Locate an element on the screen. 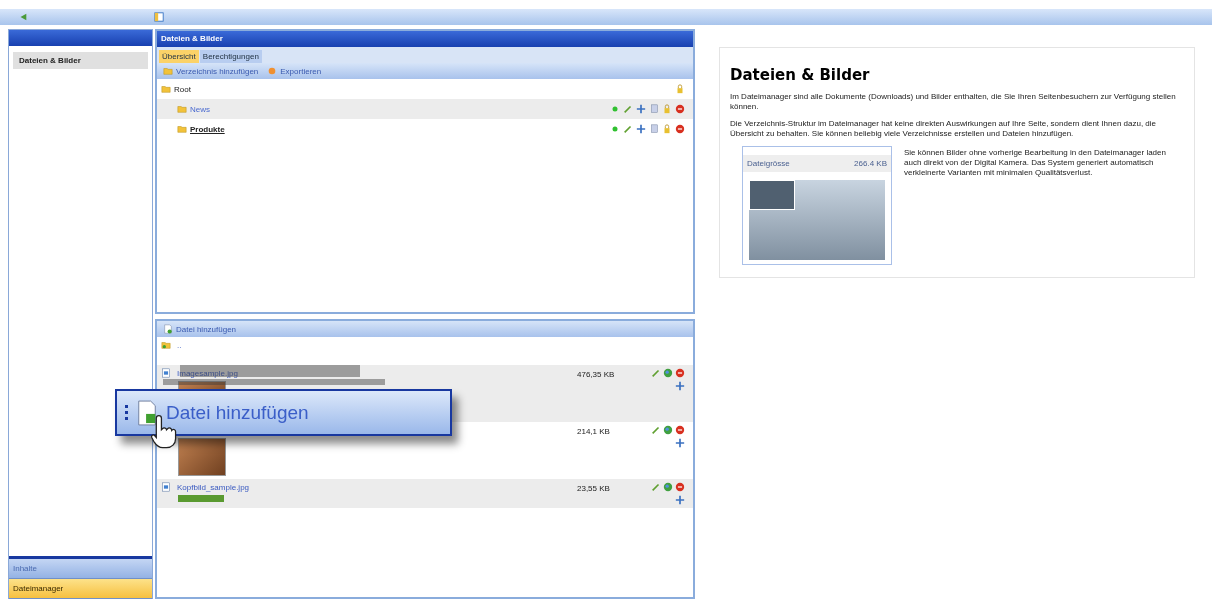  file-name-link: .. is located at coordinates (179, 345).